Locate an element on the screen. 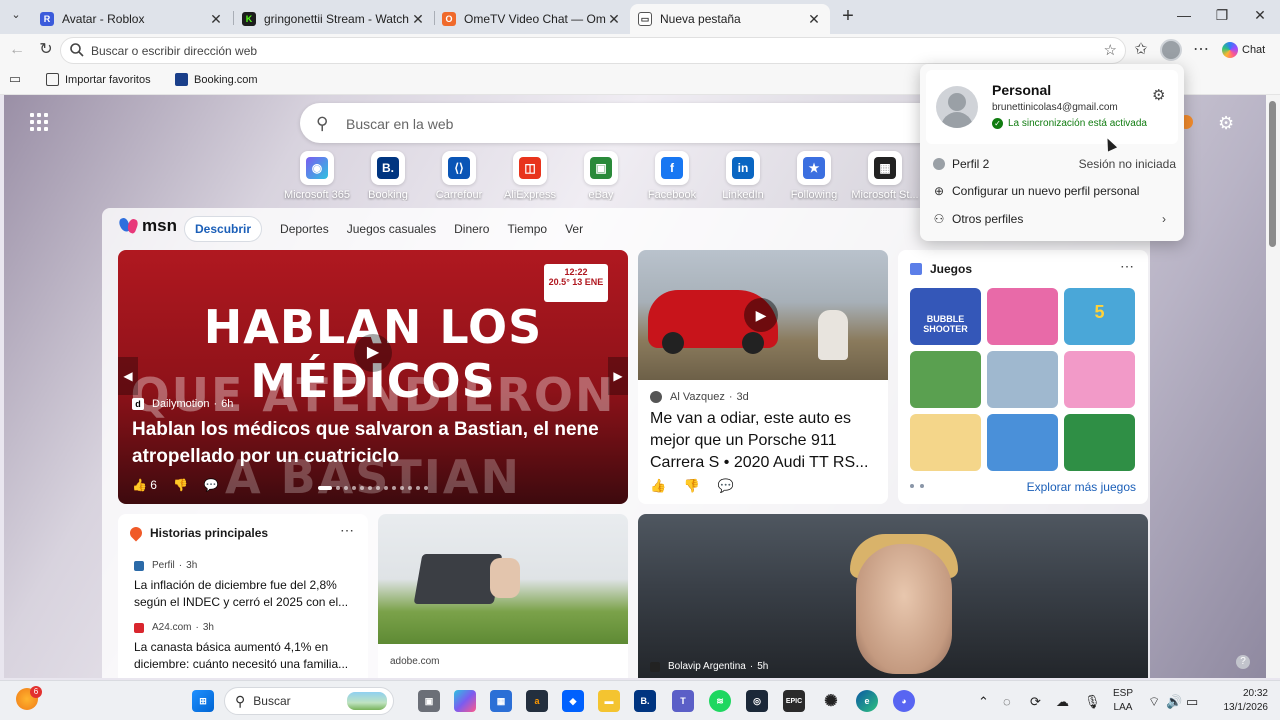  collections-icon: ▭ is located at coordinates (15, 79).